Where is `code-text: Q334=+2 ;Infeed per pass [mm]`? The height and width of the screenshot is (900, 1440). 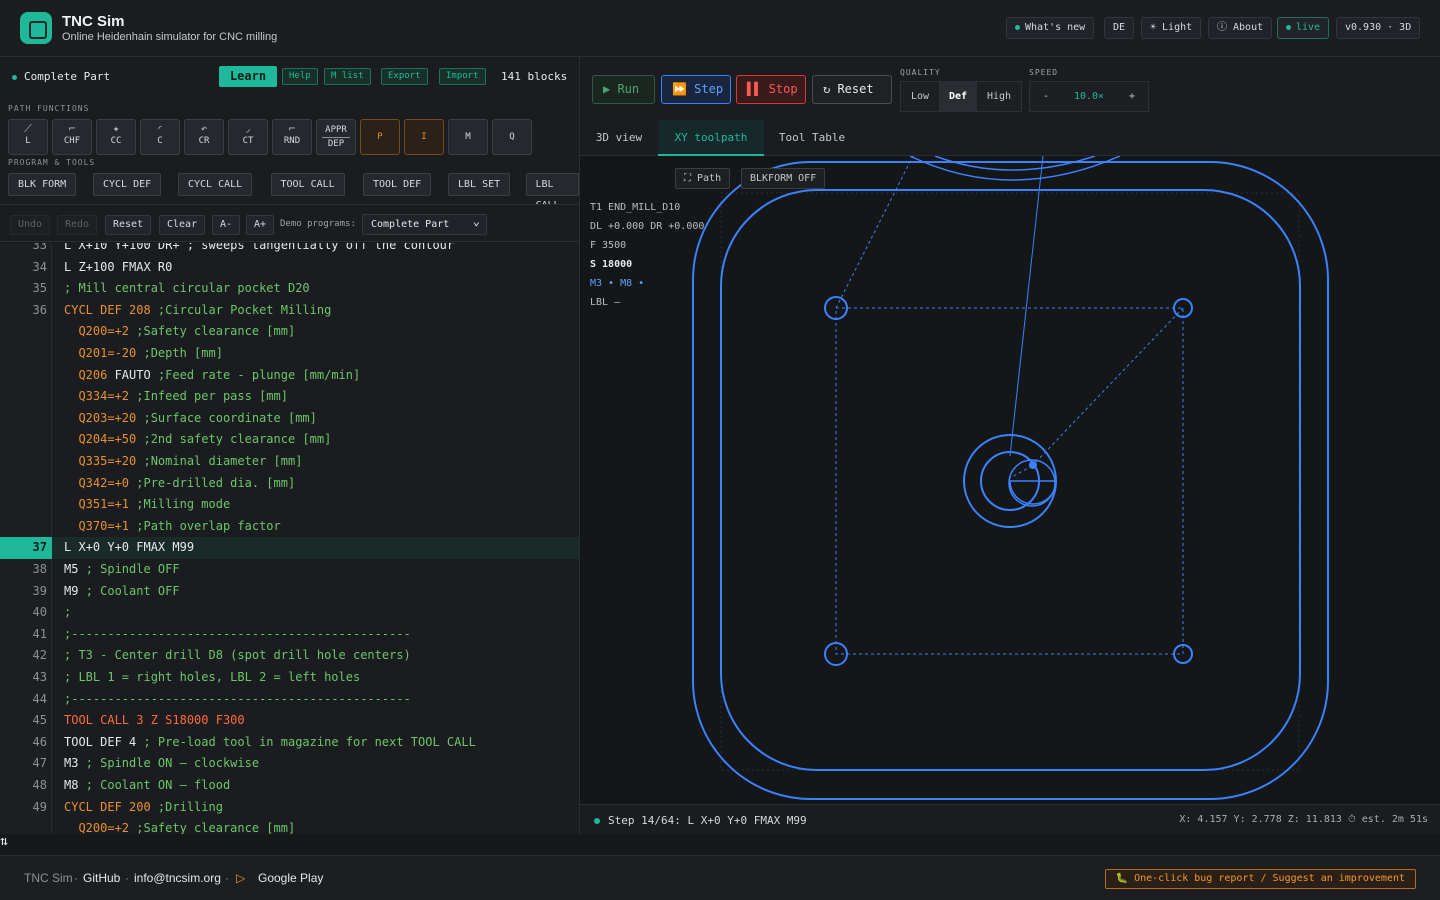 code-text: Q334=+2 ;Infeed per pass [mm] is located at coordinates (176, 397).